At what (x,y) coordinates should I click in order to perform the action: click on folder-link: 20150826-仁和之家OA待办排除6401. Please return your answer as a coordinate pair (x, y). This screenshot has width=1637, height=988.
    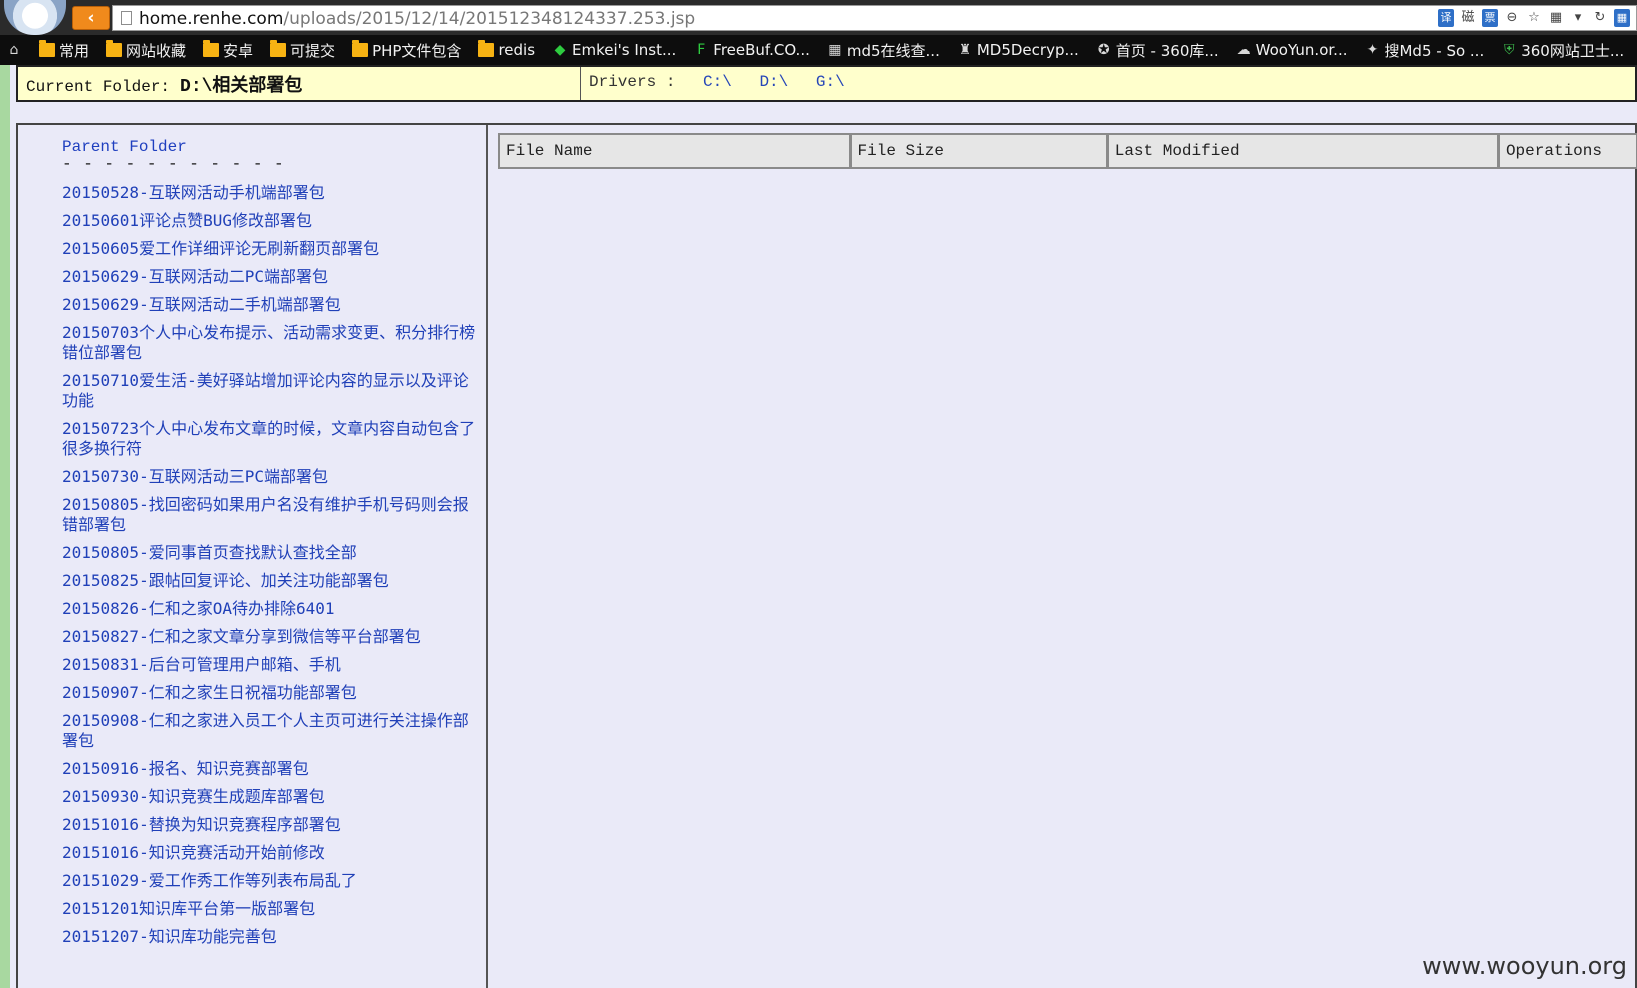
    Looking at the image, I should click on (269, 609).